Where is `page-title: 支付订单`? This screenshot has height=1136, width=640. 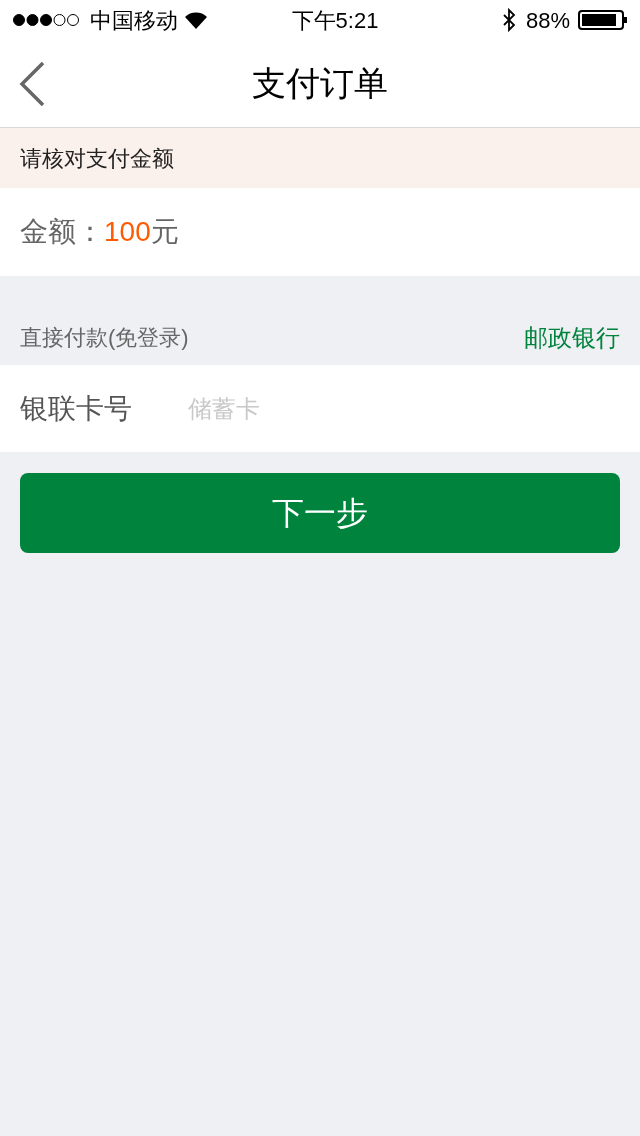 page-title: 支付订单 is located at coordinates (320, 83).